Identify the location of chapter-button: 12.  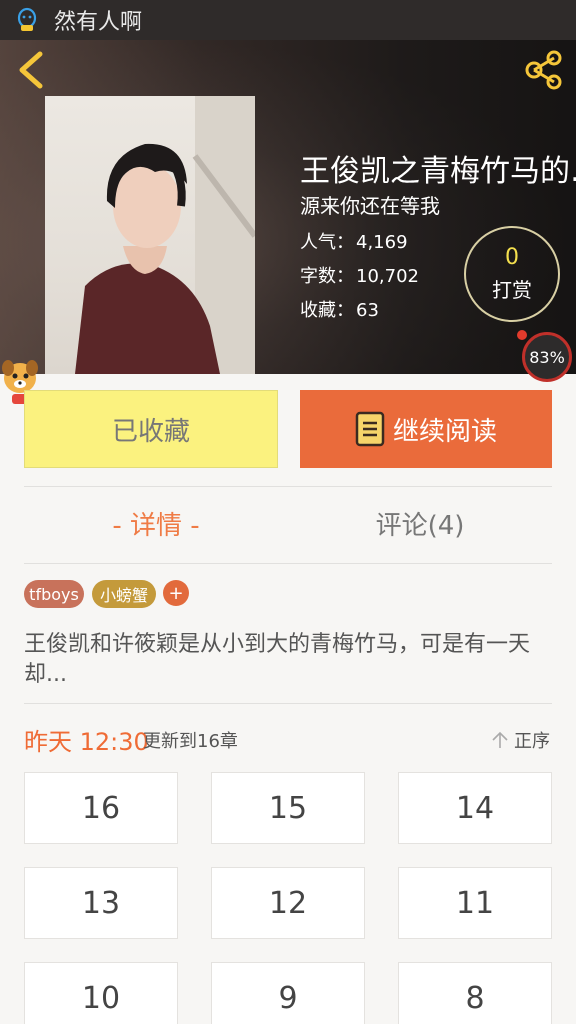
(288, 903).